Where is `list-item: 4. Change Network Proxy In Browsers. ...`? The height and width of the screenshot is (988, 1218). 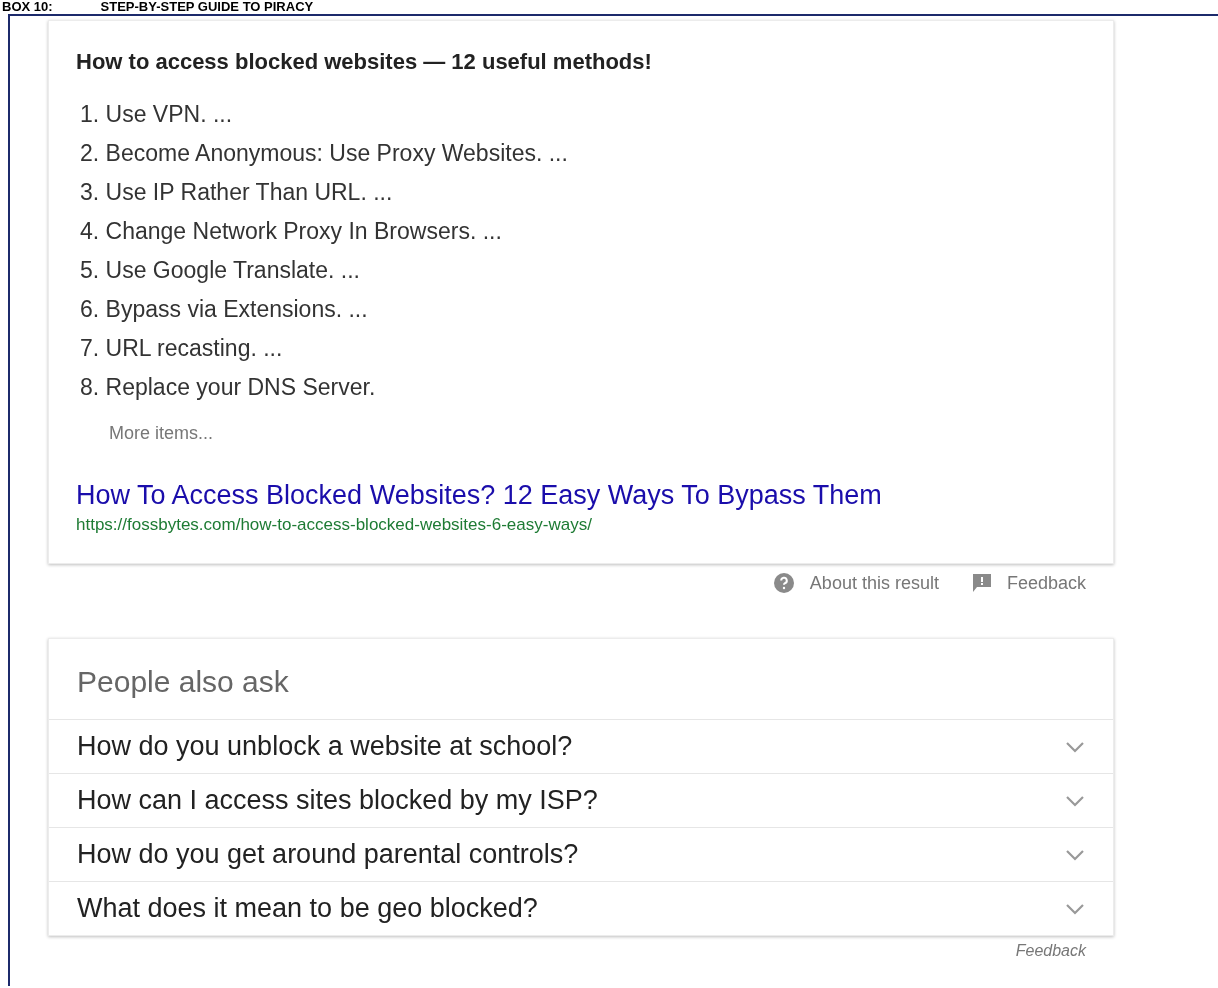
list-item: 4. Change Network Proxy In Browsers. ... is located at coordinates (291, 231).